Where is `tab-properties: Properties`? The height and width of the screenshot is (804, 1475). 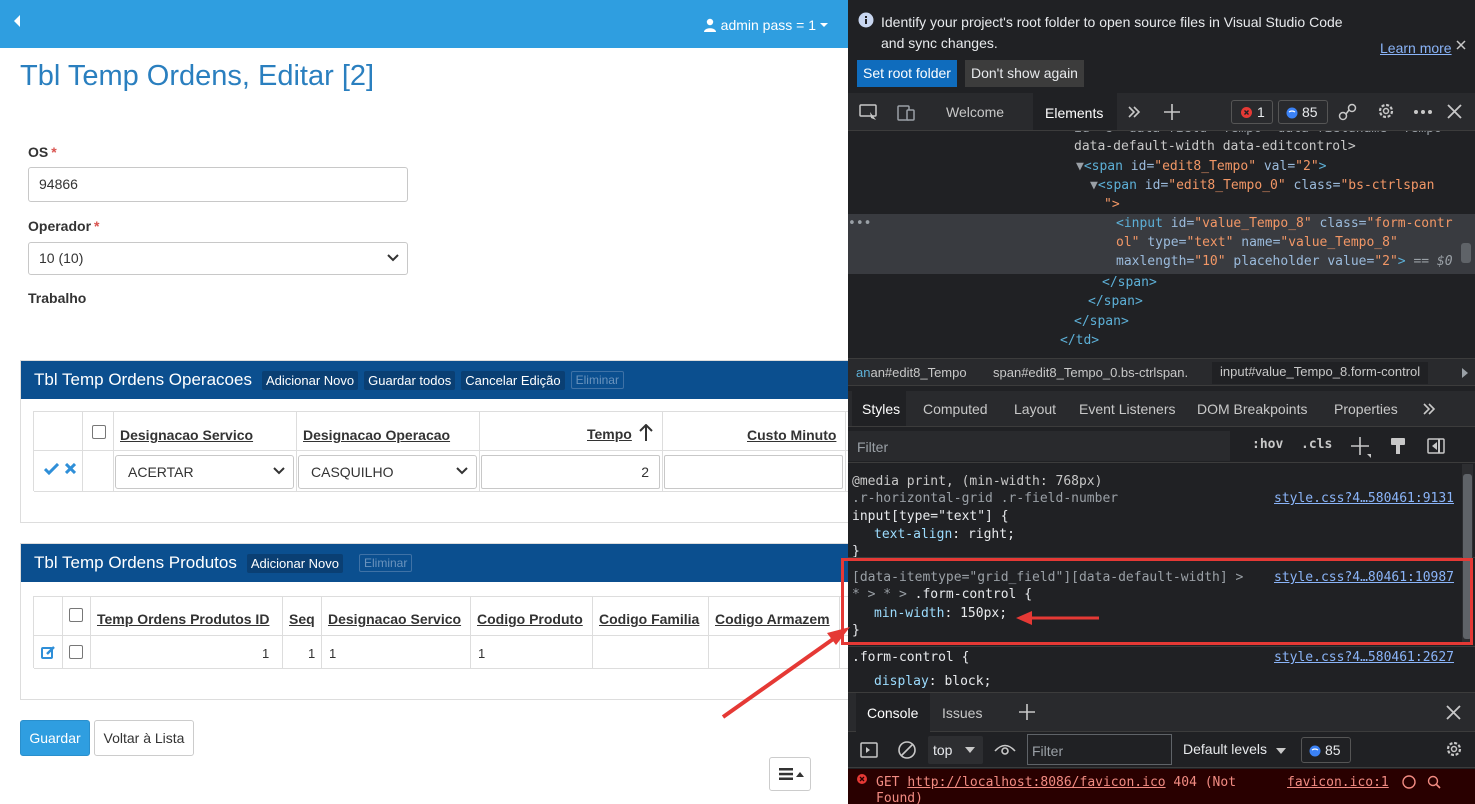 tab-properties: Properties is located at coordinates (1366, 409).